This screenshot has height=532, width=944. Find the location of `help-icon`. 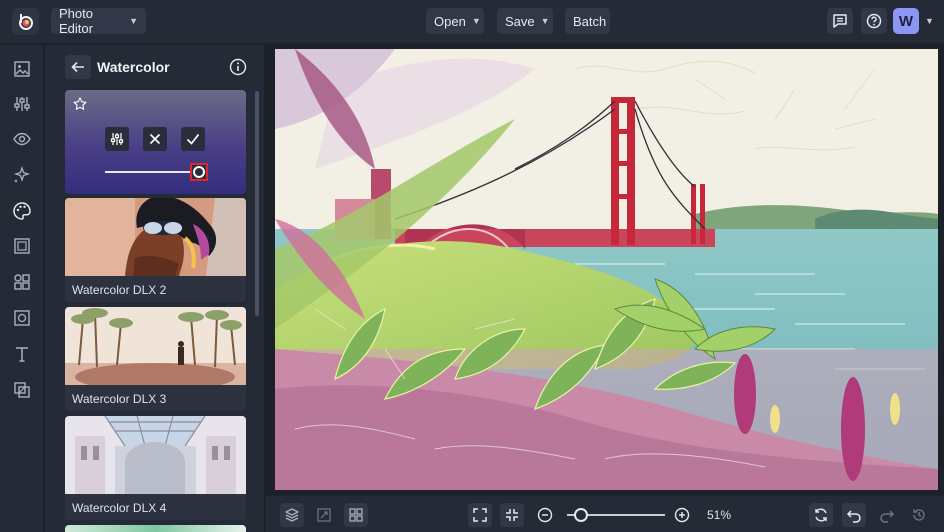

help-icon is located at coordinates (874, 21).